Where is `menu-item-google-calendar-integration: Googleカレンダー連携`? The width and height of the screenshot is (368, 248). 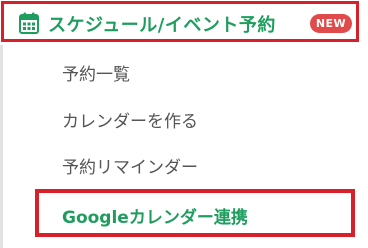
menu-item-google-calendar-integration: Googleカレンダー連携 is located at coordinates (155, 215).